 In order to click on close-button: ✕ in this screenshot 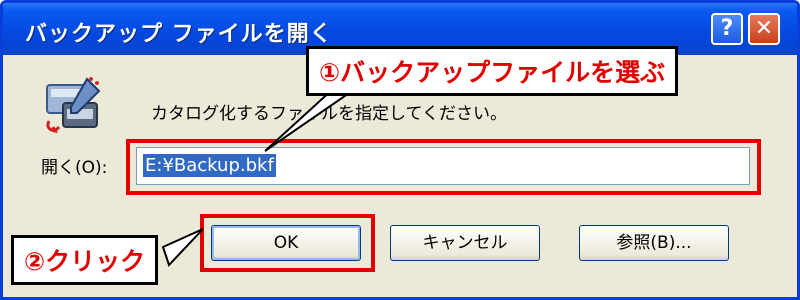, I will do `click(764, 29)`.